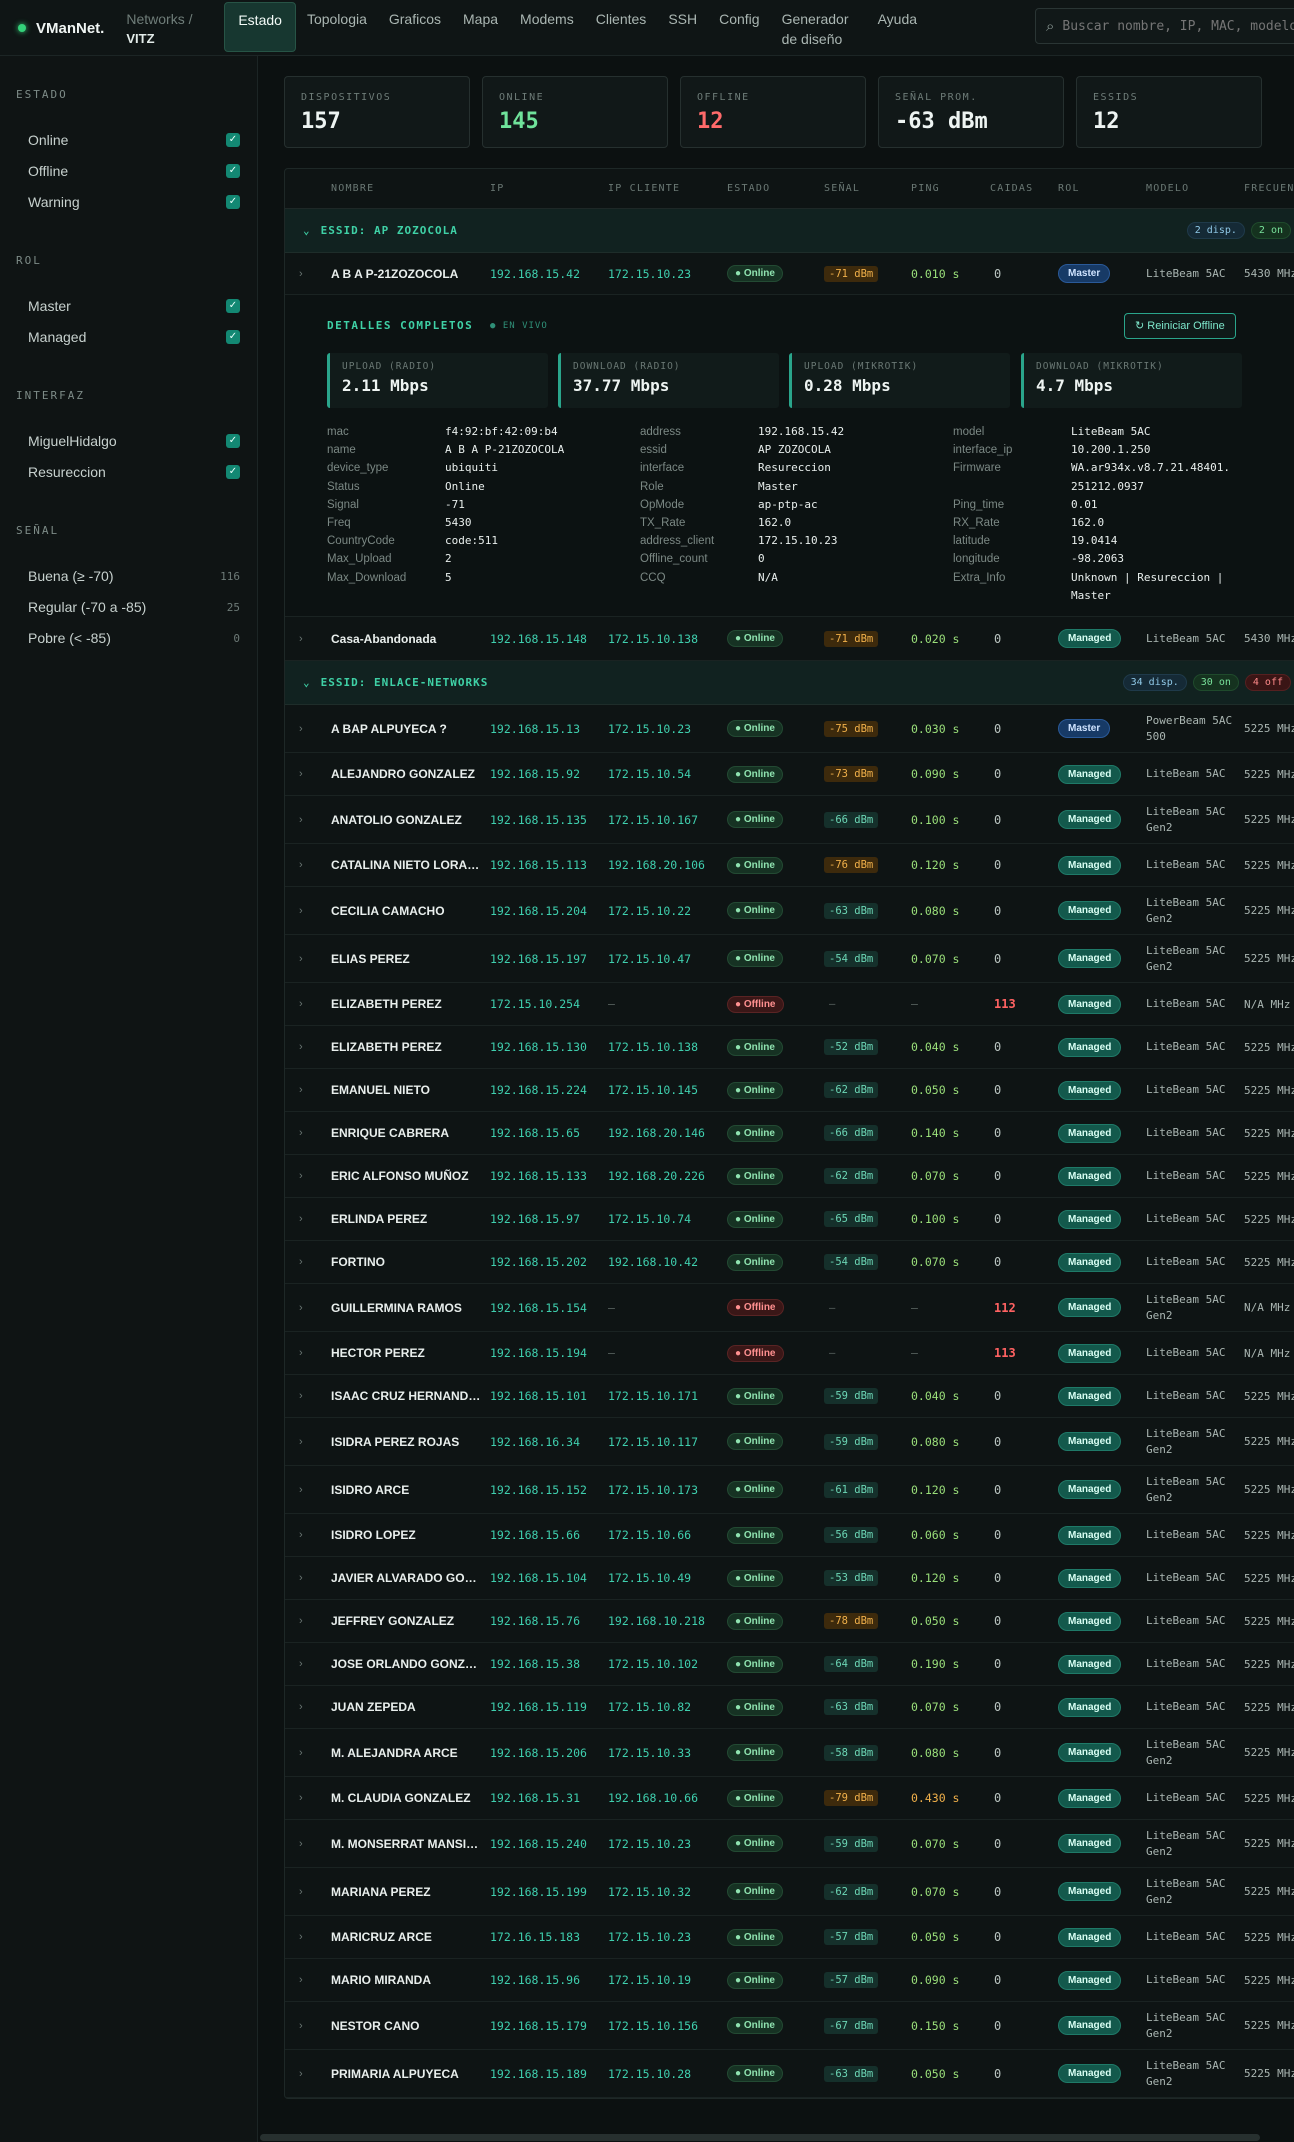  I want to click on column-header-ping: PING, so click(950, 188).